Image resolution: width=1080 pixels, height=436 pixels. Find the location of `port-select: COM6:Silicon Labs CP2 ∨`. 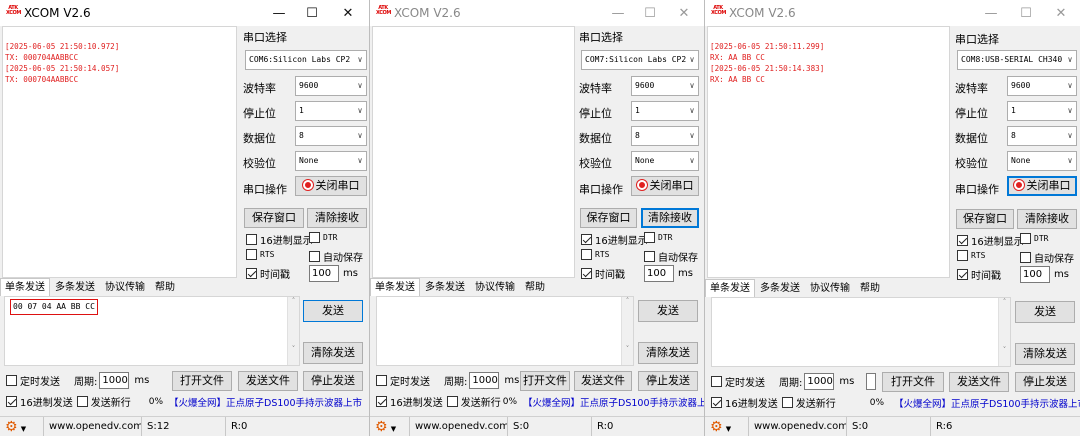

port-select: COM6:Silicon Labs CP2 ∨ is located at coordinates (306, 60).